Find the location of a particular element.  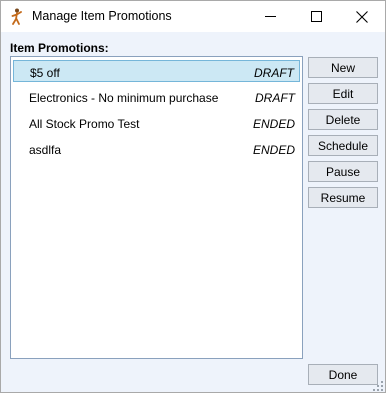

close-button is located at coordinates (362, 16).